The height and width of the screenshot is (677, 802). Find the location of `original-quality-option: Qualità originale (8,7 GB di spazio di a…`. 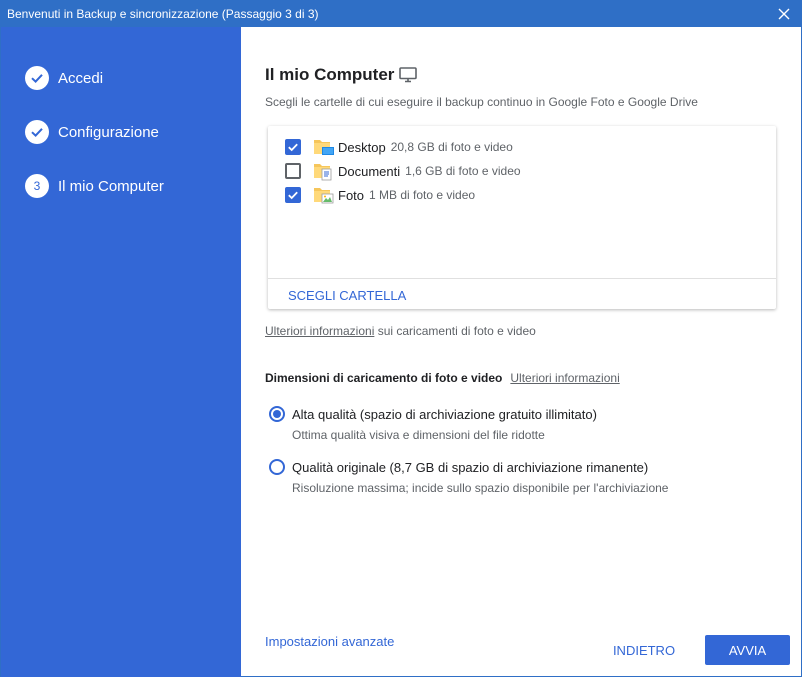

original-quality-option: Qualità originale (8,7 GB di spazio di a… is located at coordinates (458, 467).